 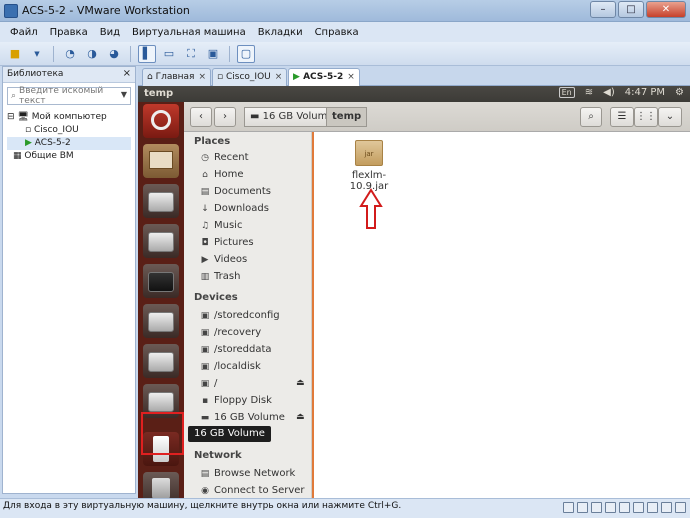 I want to click on sidebar-item-browse-network: ▤ Browse Network, so click(x=248, y=473).